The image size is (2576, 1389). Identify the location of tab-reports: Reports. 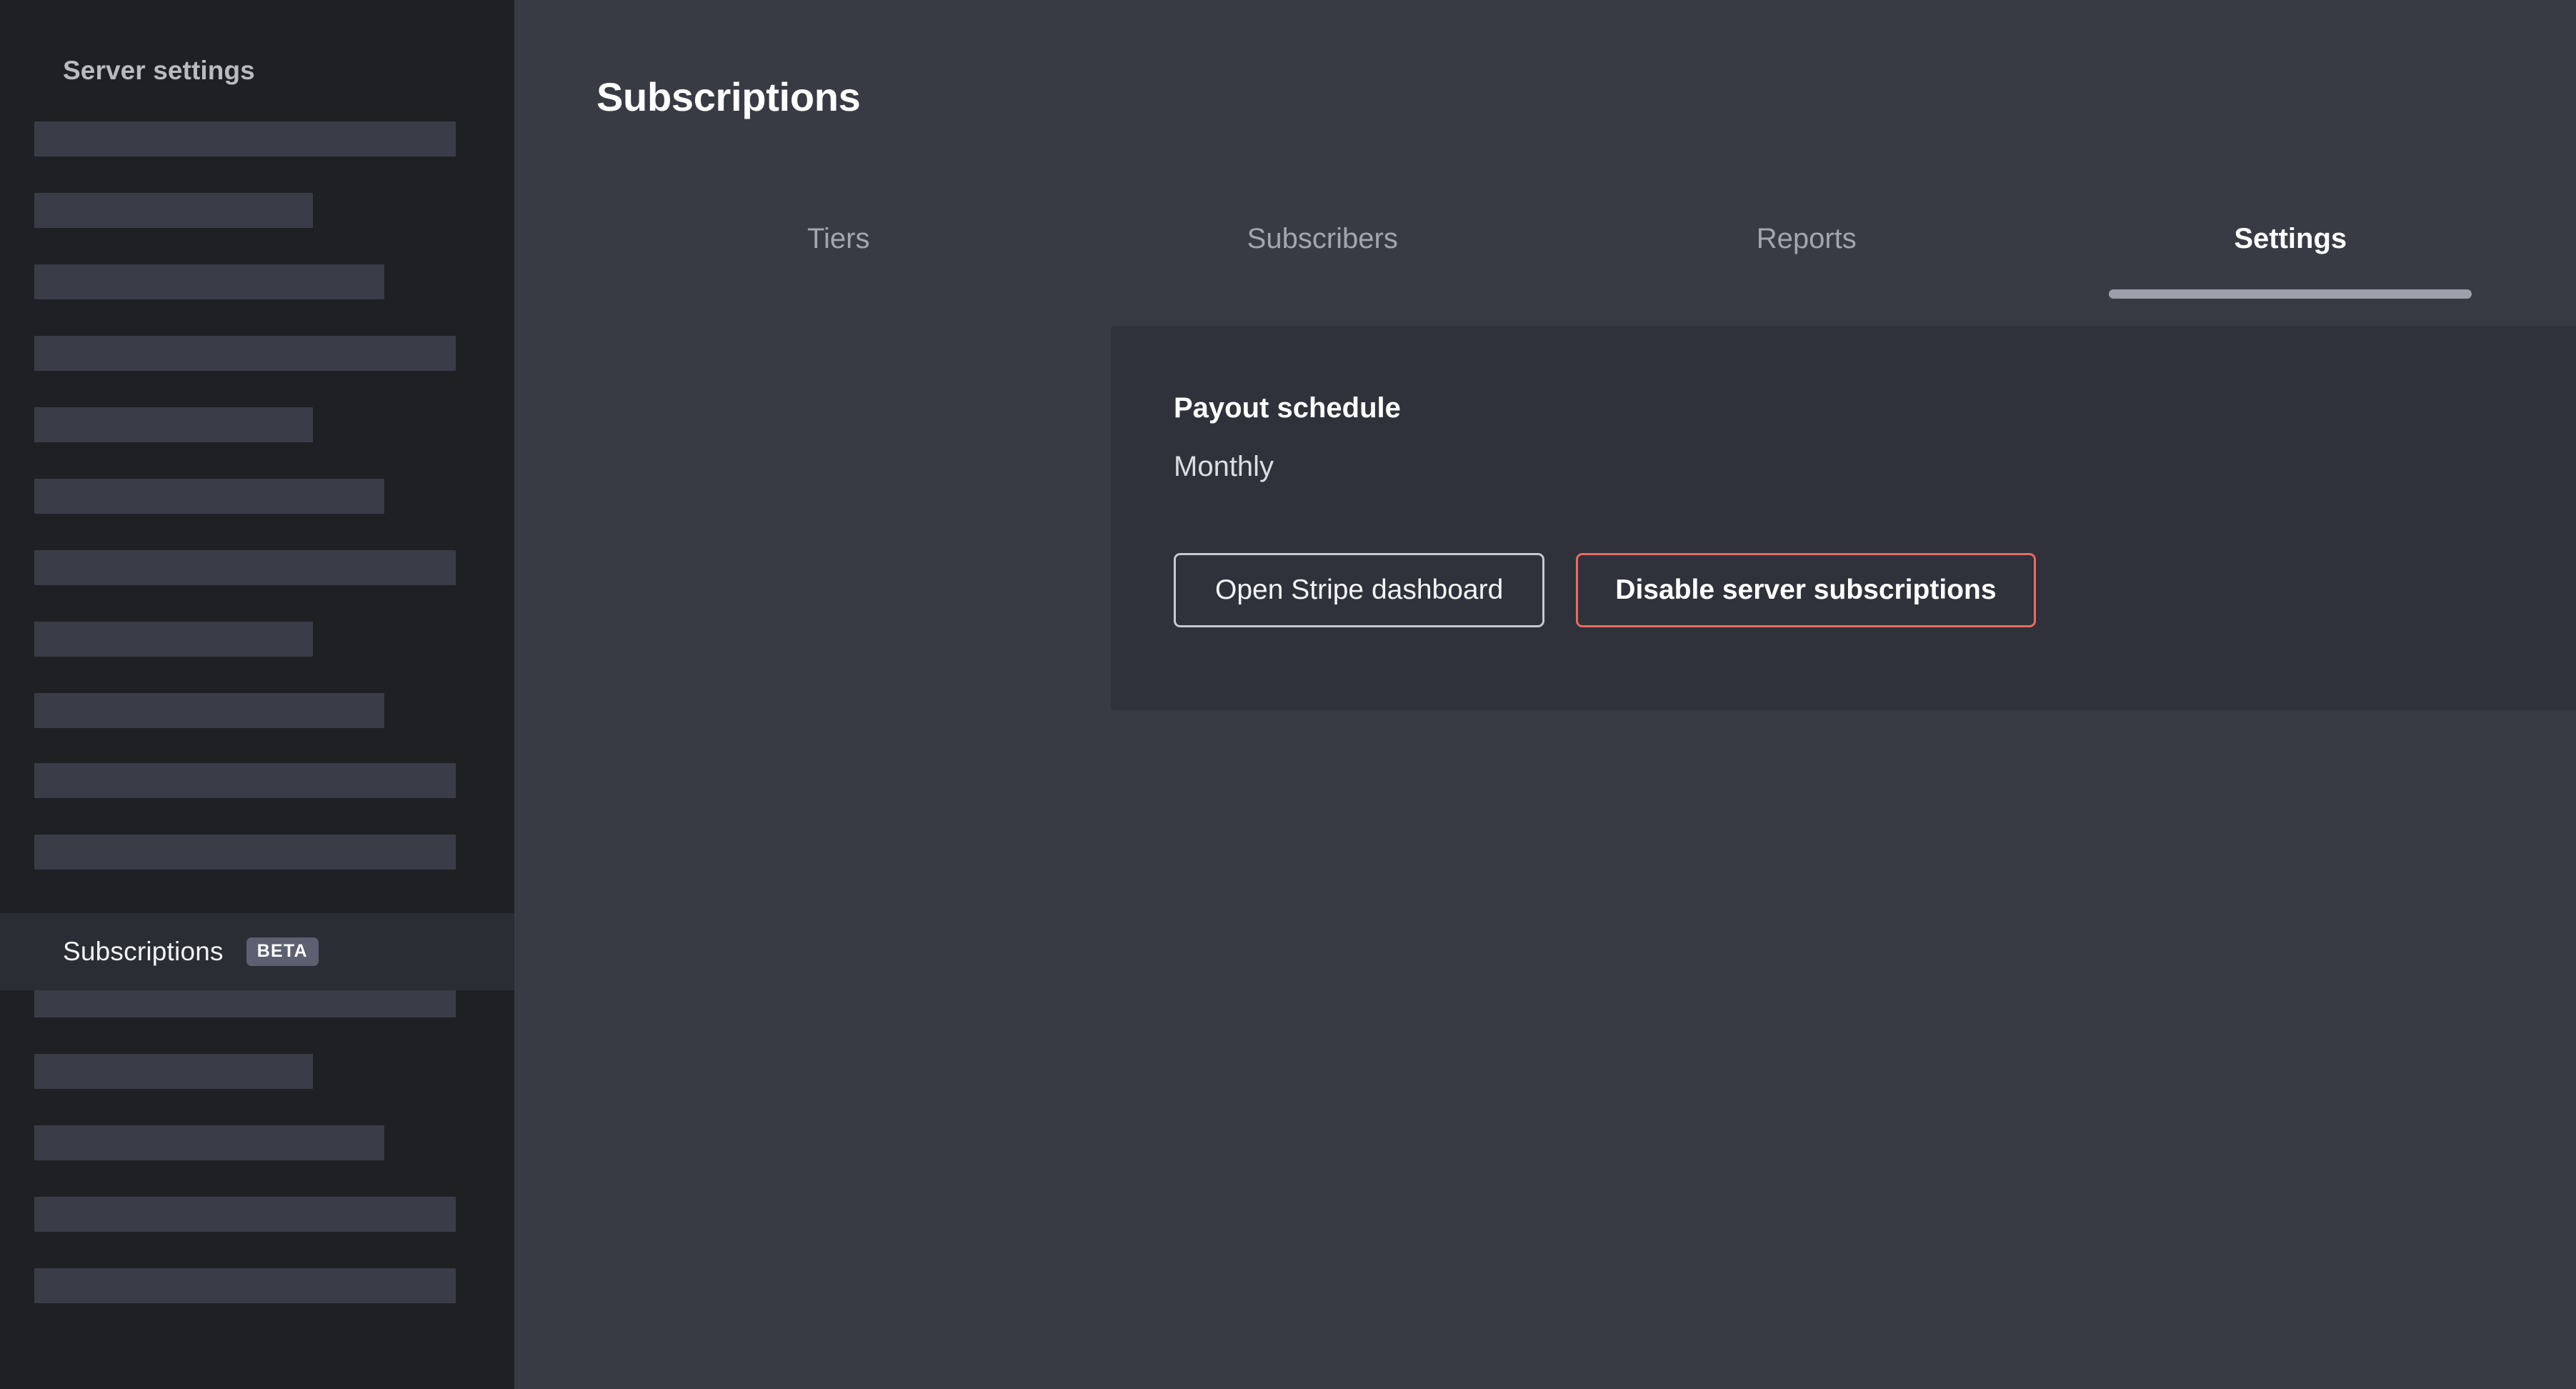
(1807, 253).